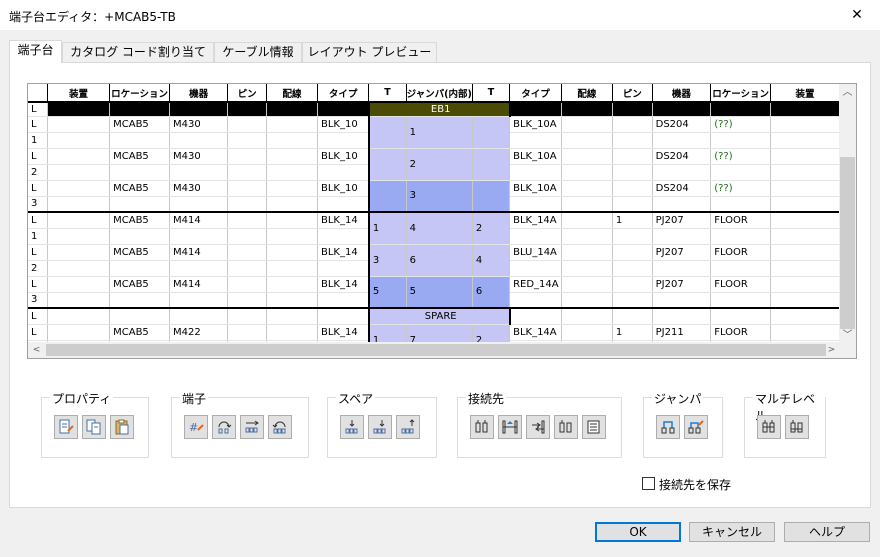 This screenshot has width=880, height=557. Describe the element at coordinates (139, 124) in the screenshot. I see `left-location-cell: MCAB5` at that location.